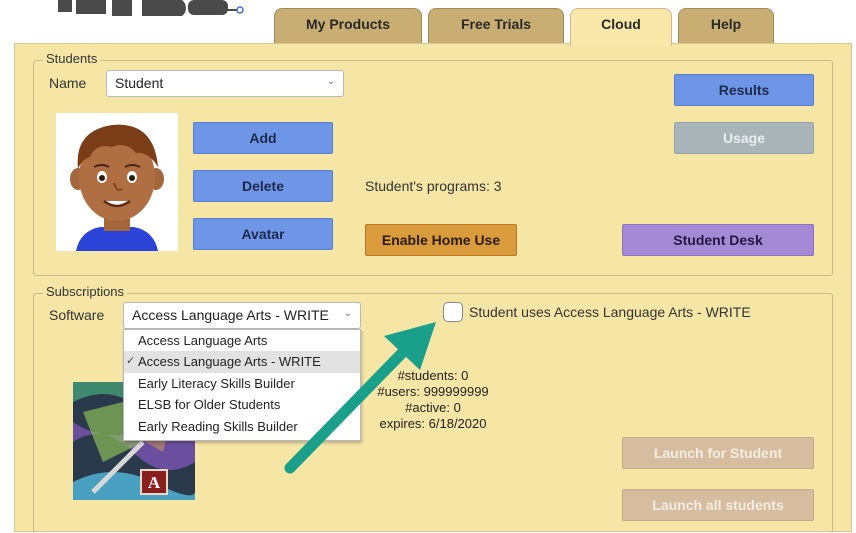 Image resolution: width=856 pixels, height=533 pixels. I want to click on dropdown-option: ELSB for Older Students, so click(242, 404).